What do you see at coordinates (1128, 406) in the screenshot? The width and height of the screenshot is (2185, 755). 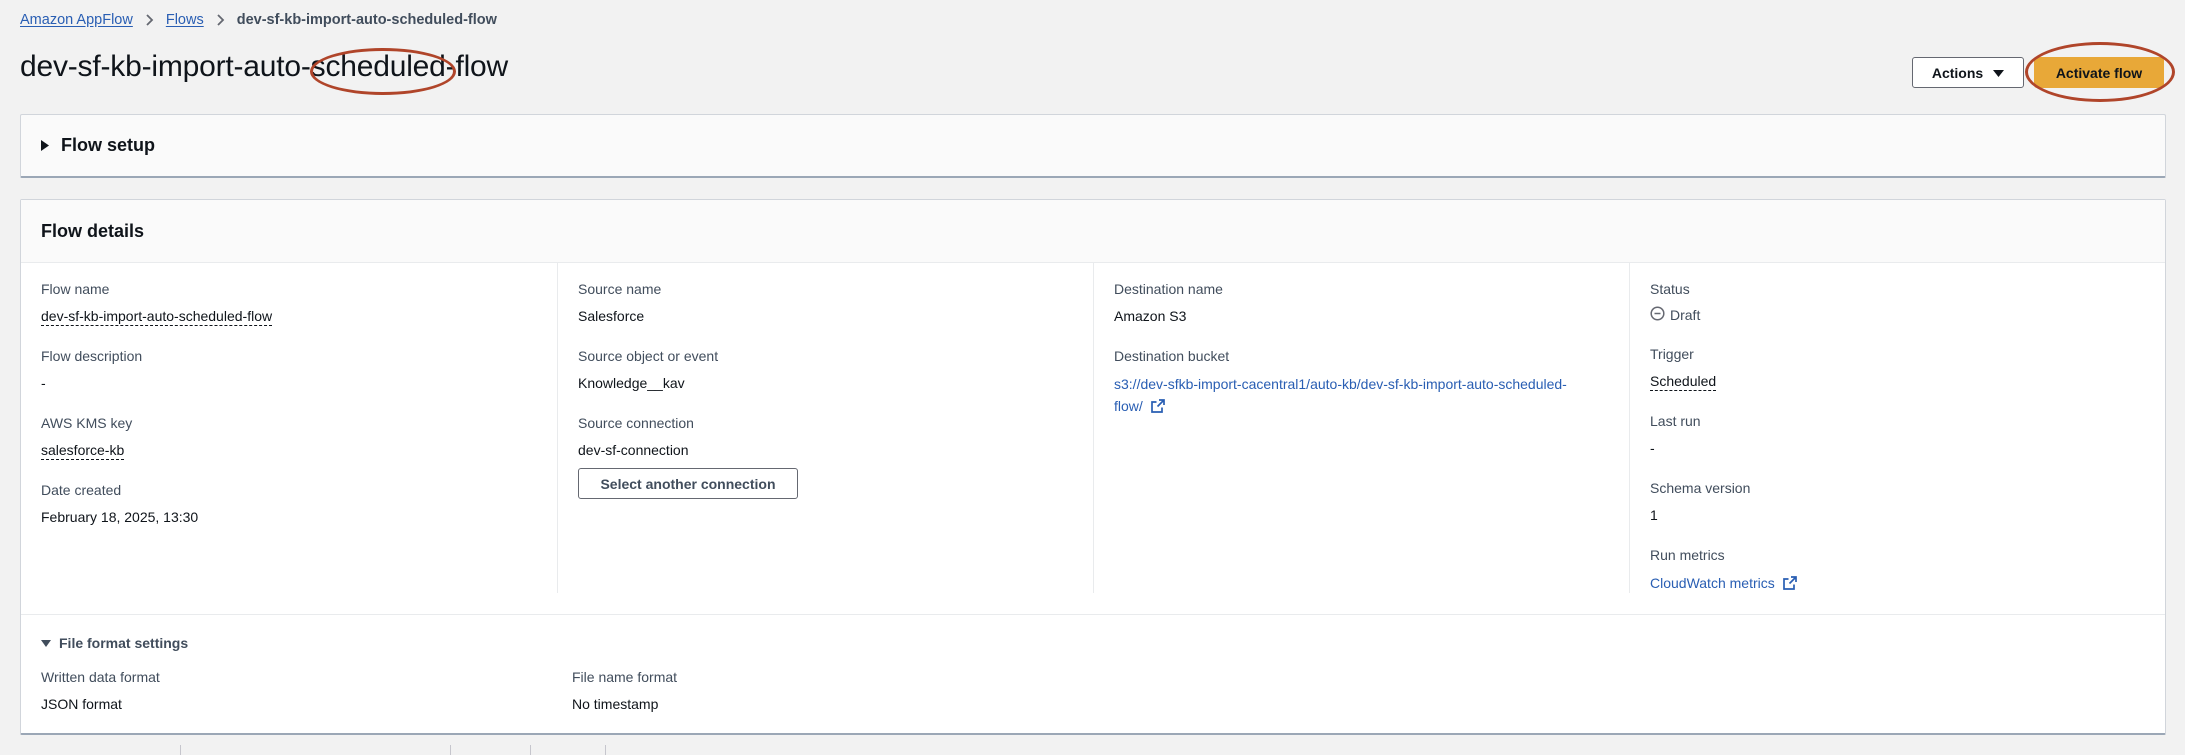 I see `destination-bucket-line2: flow/` at bounding box center [1128, 406].